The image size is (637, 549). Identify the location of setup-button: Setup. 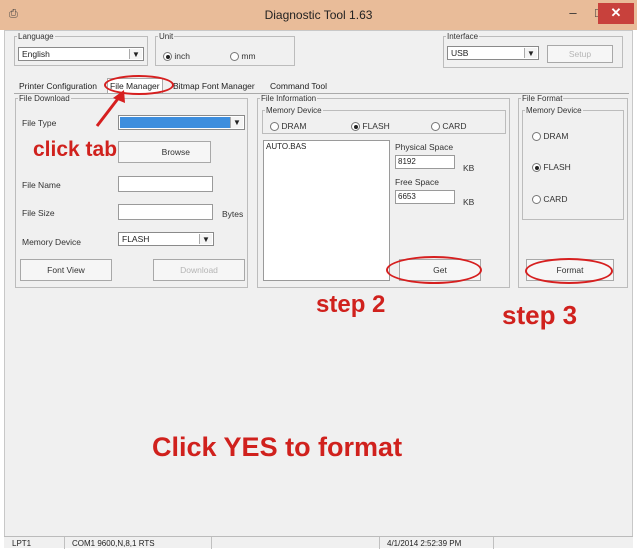
(580, 54).